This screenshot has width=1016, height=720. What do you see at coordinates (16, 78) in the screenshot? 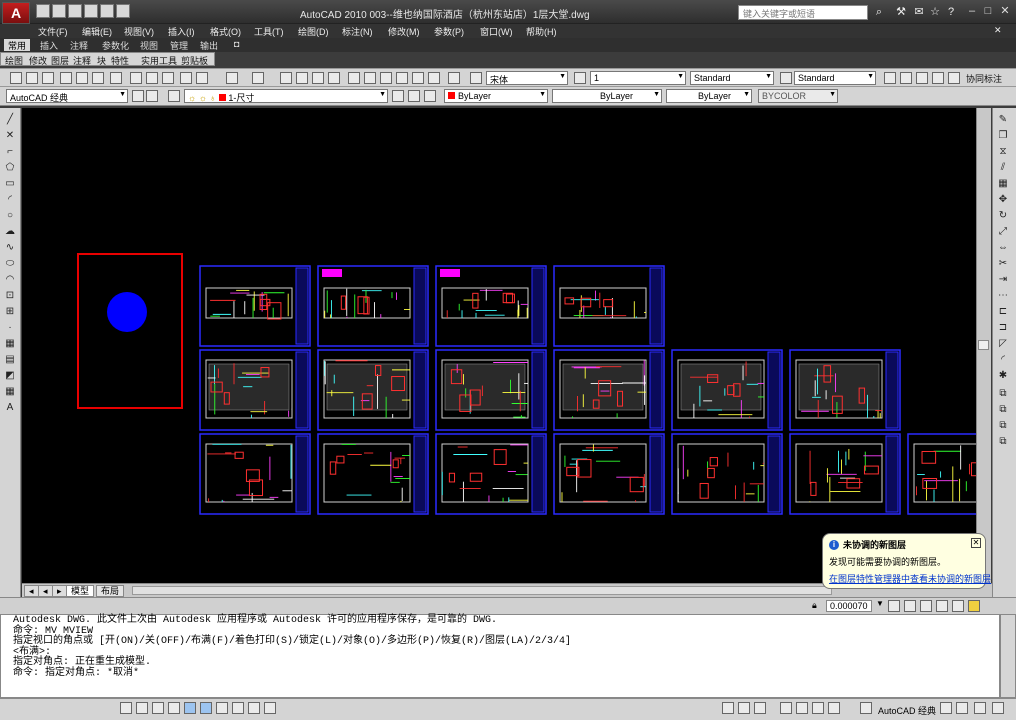
I see `qnew-icon` at bounding box center [16, 78].